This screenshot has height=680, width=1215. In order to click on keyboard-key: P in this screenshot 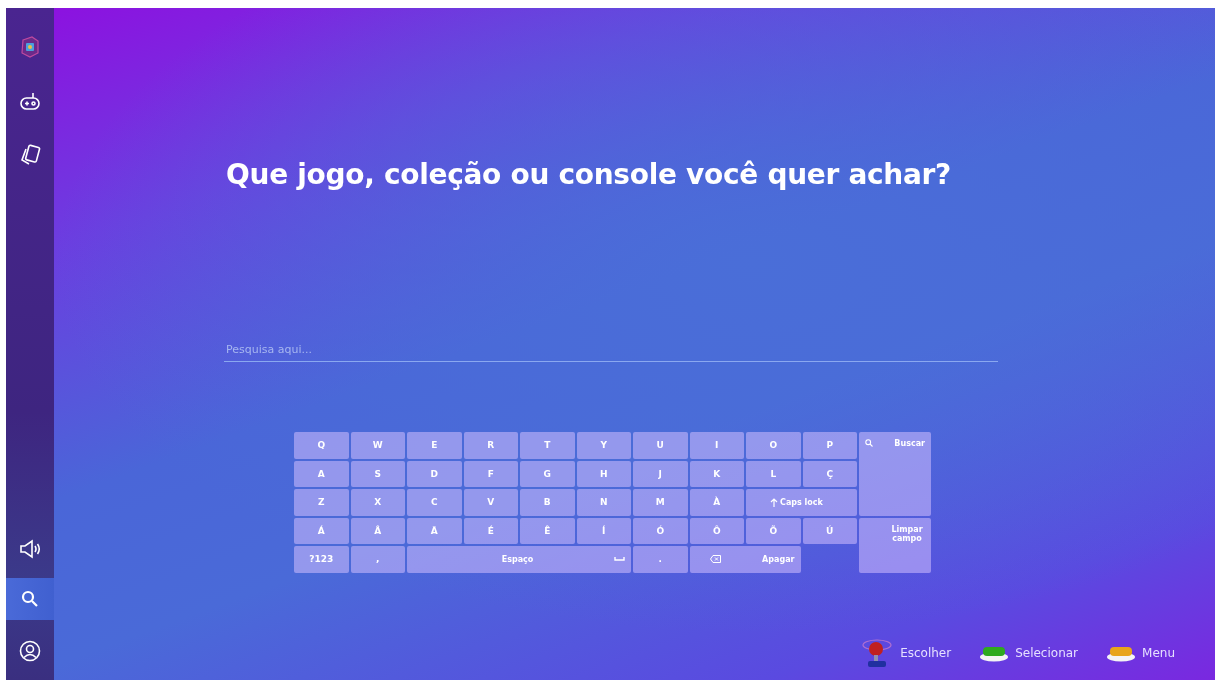, I will do `click(829, 445)`.